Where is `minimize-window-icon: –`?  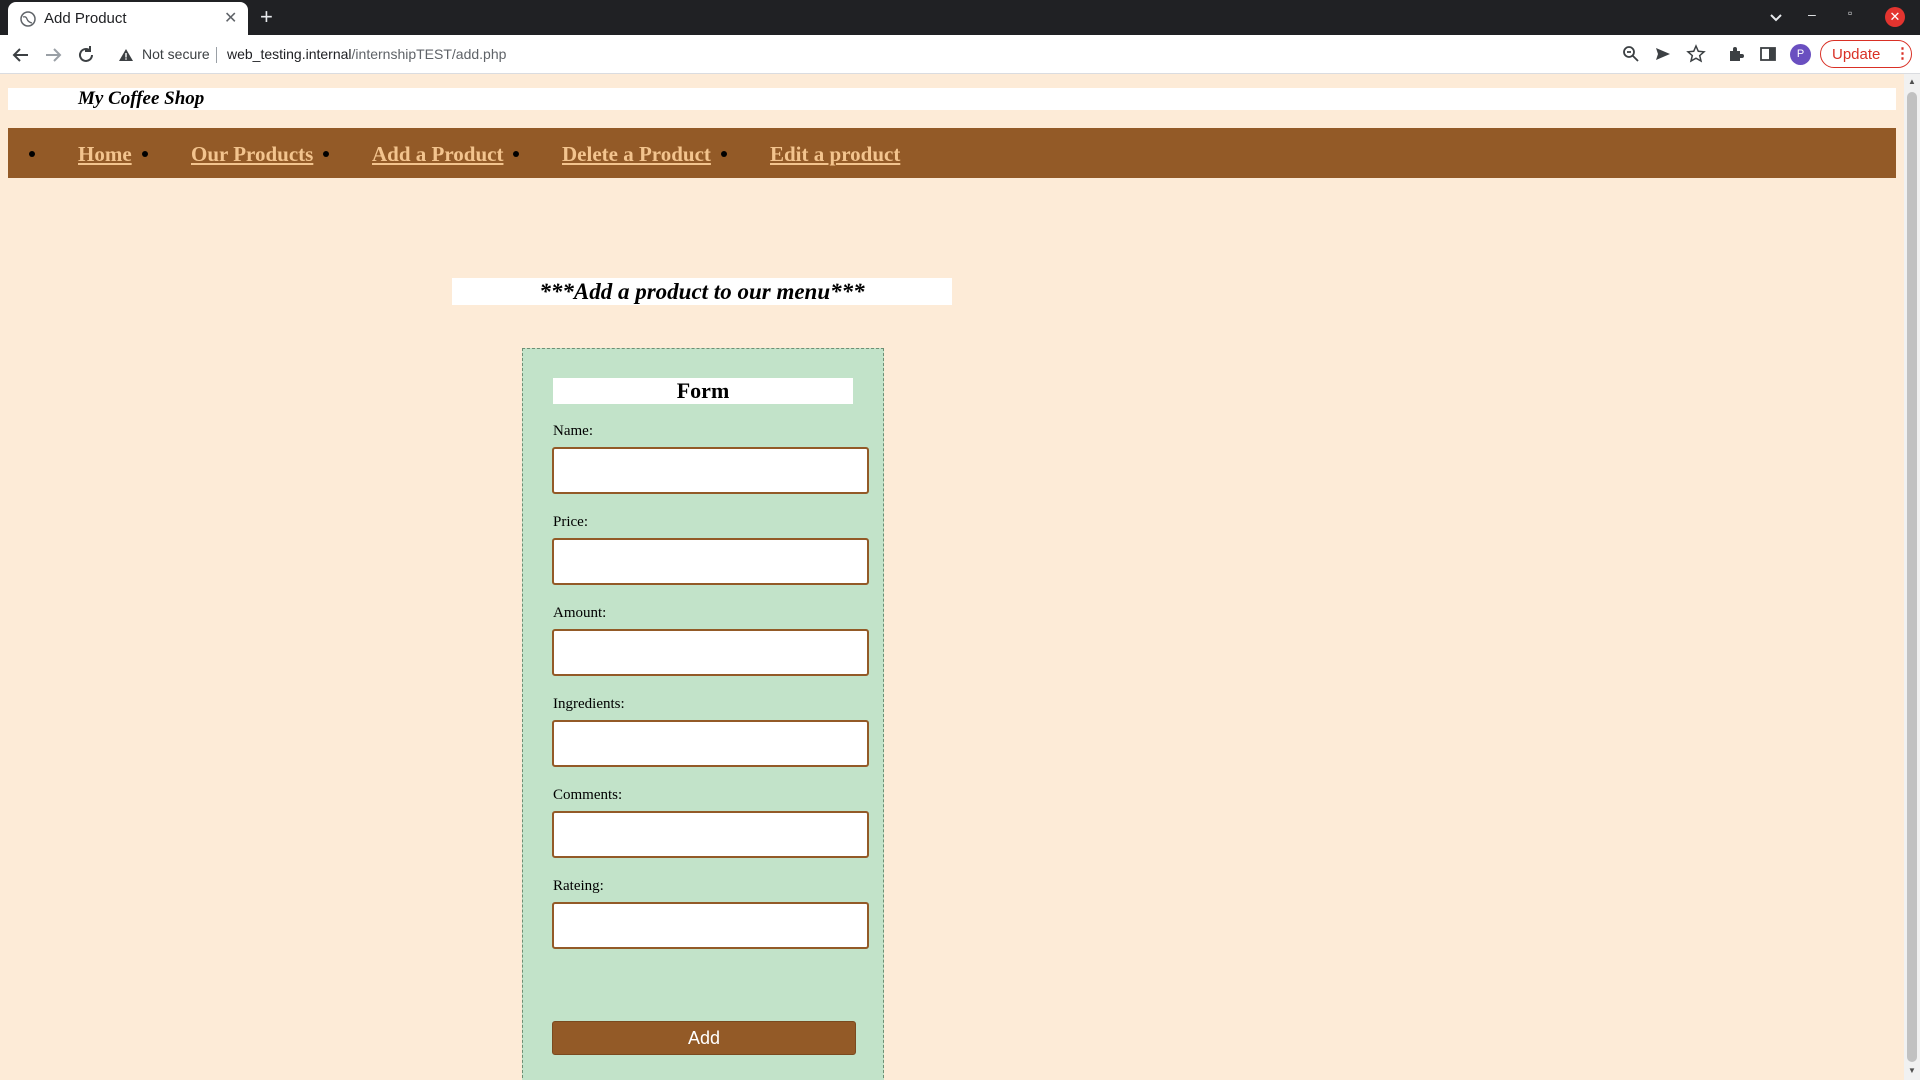
minimize-window-icon: – is located at coordinates (1812, 14).